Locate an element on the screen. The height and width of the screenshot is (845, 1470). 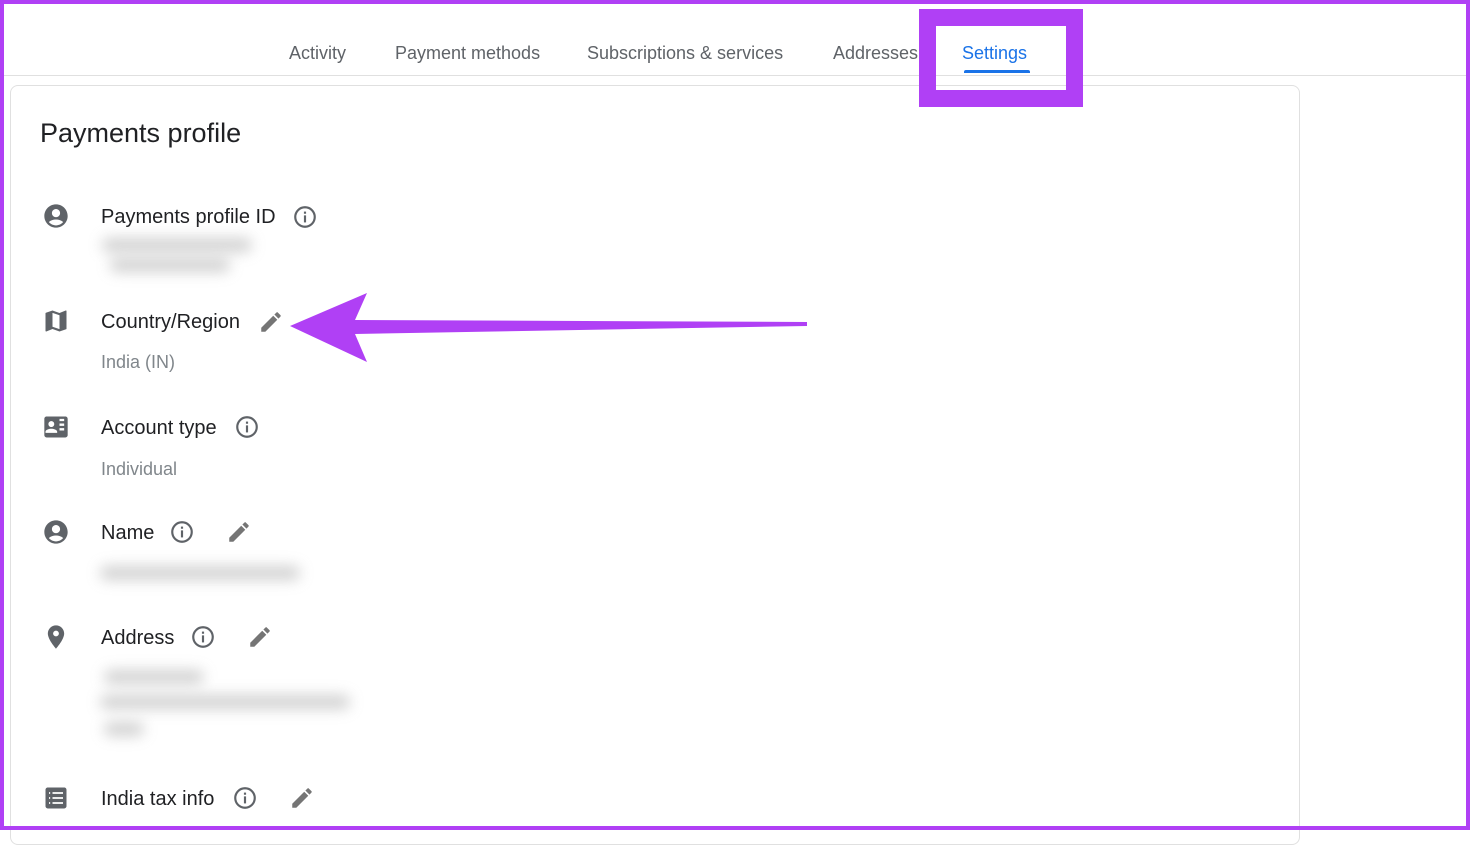
redacted-name is located at coordinates (200, 573).